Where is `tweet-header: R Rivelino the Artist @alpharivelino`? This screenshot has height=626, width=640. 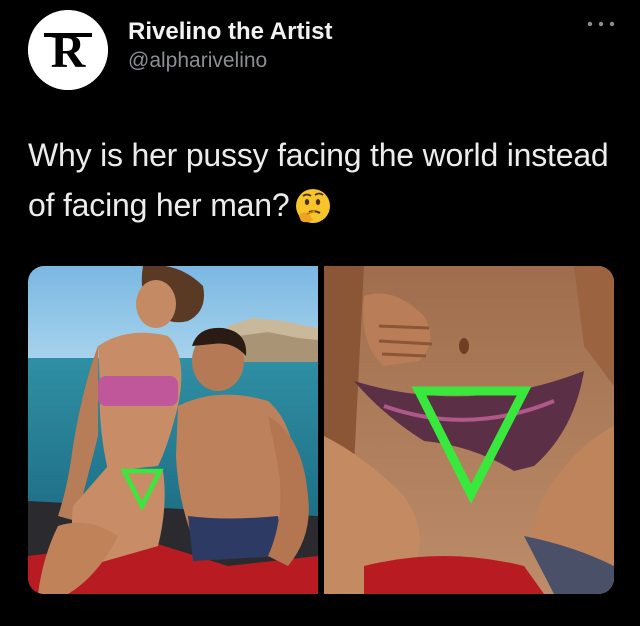 tweet-header: R Rivelino the Artist @alpharivelino is located at coordinates (323, 50).